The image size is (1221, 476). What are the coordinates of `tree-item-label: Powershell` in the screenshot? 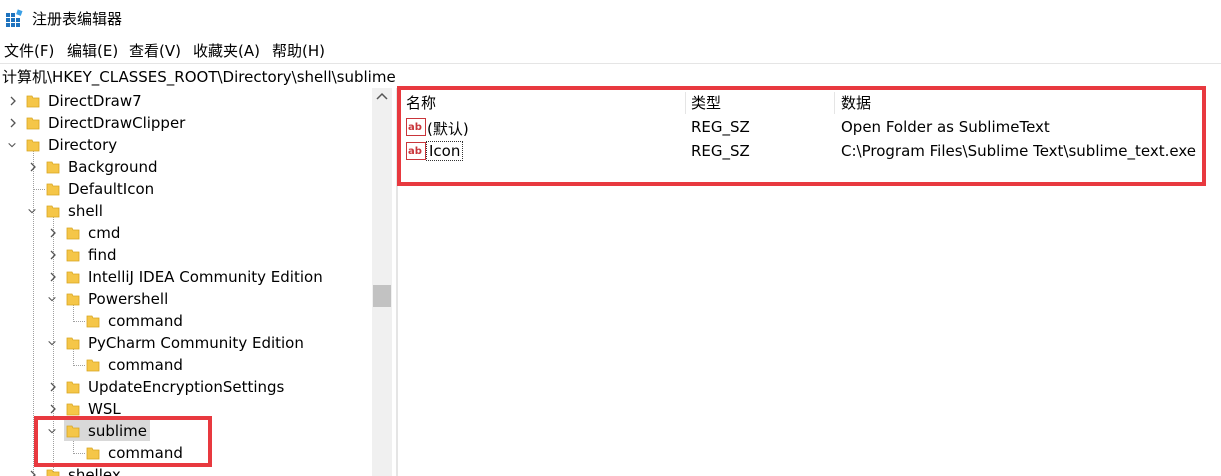 It's located at (128, 299).